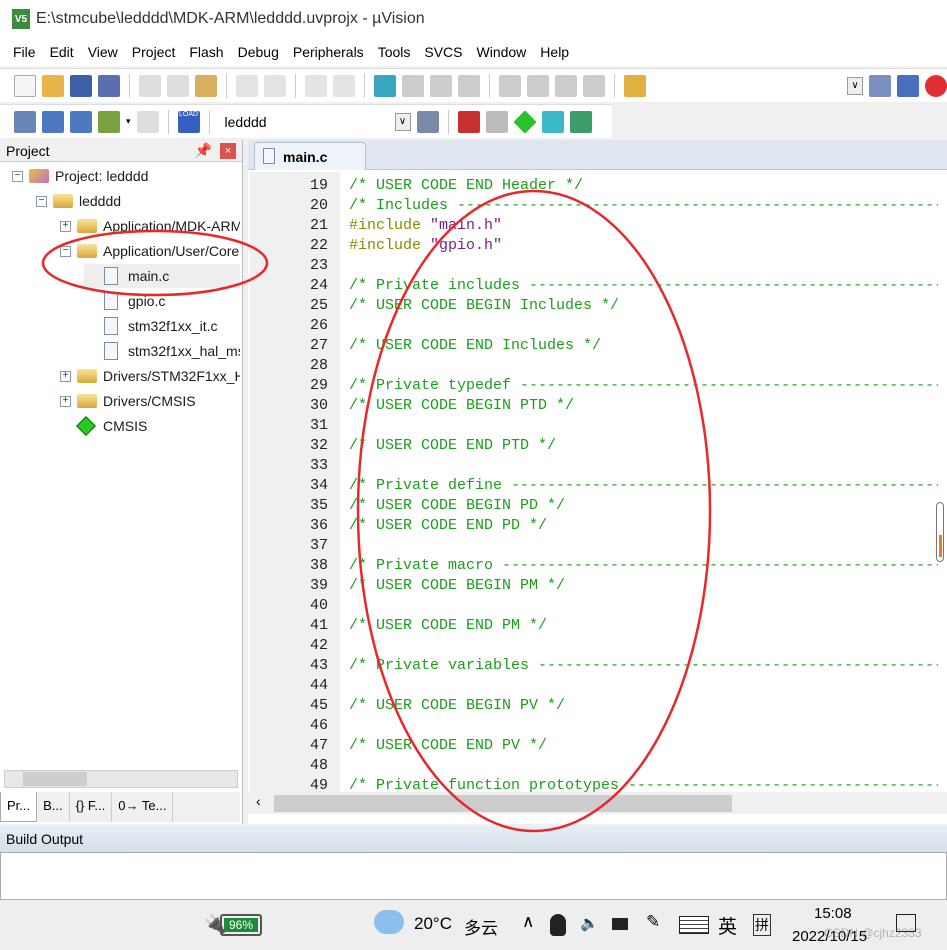 Image resolution: width=947 pixels, height=950 pixels. Describe the element at coordinates (457, 586) in the screenshot. I see `code-line: /* USER CODE BEGIN PM */` at that location.